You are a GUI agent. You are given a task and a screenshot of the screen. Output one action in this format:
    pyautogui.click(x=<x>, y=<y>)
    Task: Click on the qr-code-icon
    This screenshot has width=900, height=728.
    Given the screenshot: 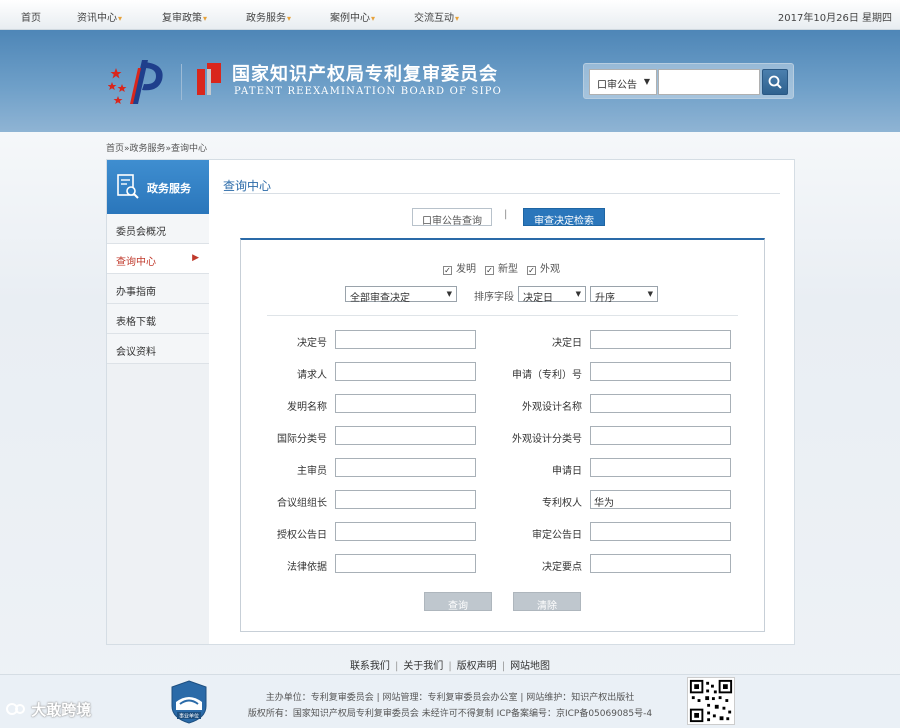 What is the action you would take?
    pyautogui.click(x=711, y=701)
    